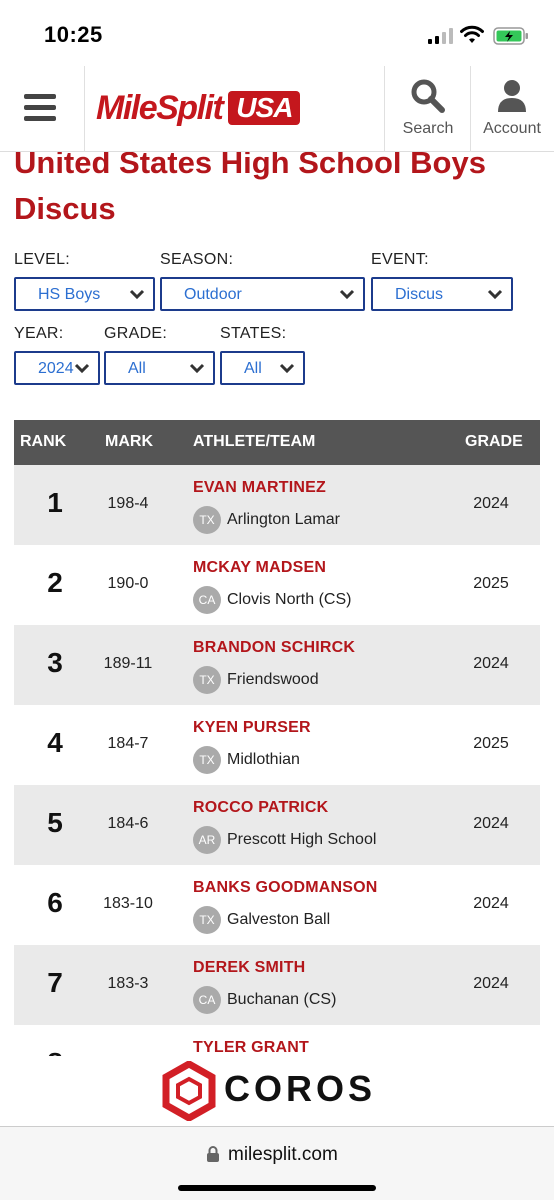 Image resolution: width=554 pixels, height=1200 pixels. Describe the element at coordinates (278, 920) in the screenshot. I see `team-name-link: Galveston Ball` at that location.